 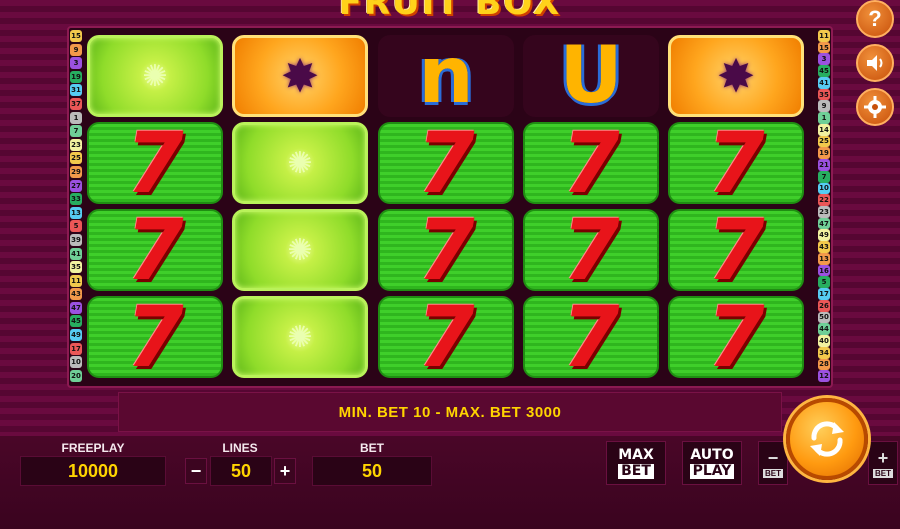 I want to click on payline-marker-right: 23, so click(x=824, y=212).